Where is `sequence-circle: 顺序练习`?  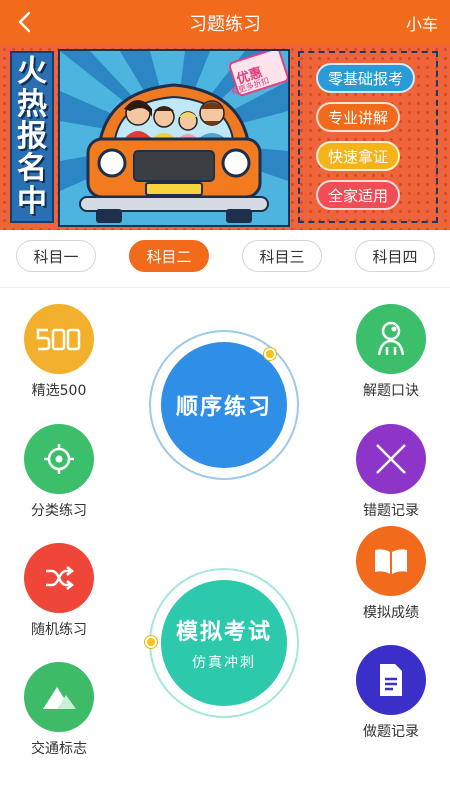
sequence-circle: 顺序练习 is located at coordinates (224, 405).